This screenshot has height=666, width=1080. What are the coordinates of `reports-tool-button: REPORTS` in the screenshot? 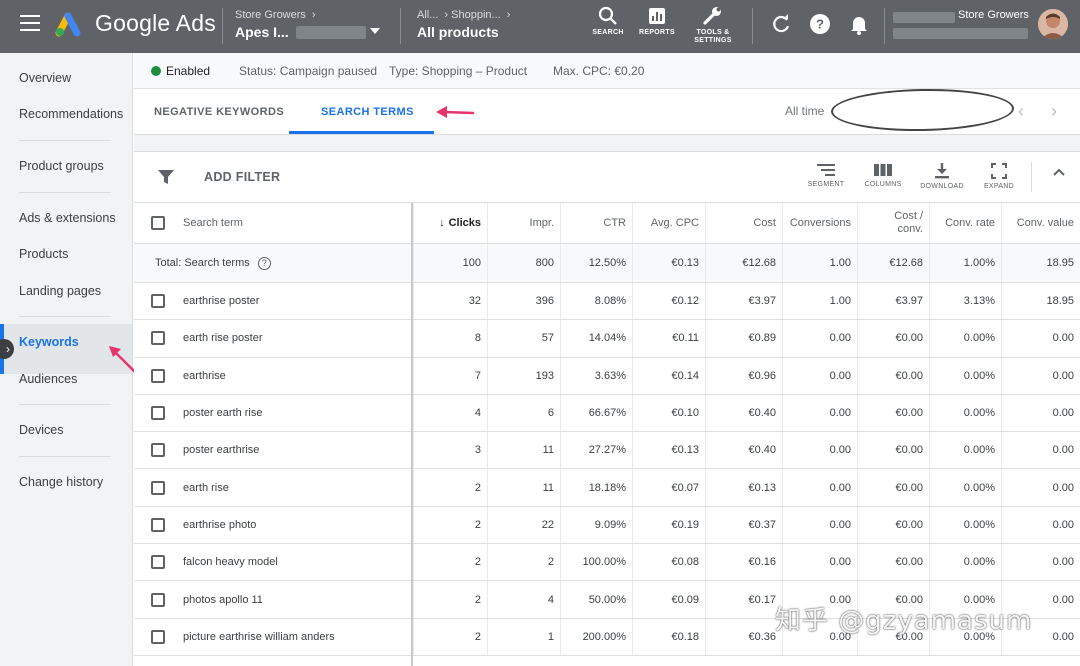 It's located at (657, 21).